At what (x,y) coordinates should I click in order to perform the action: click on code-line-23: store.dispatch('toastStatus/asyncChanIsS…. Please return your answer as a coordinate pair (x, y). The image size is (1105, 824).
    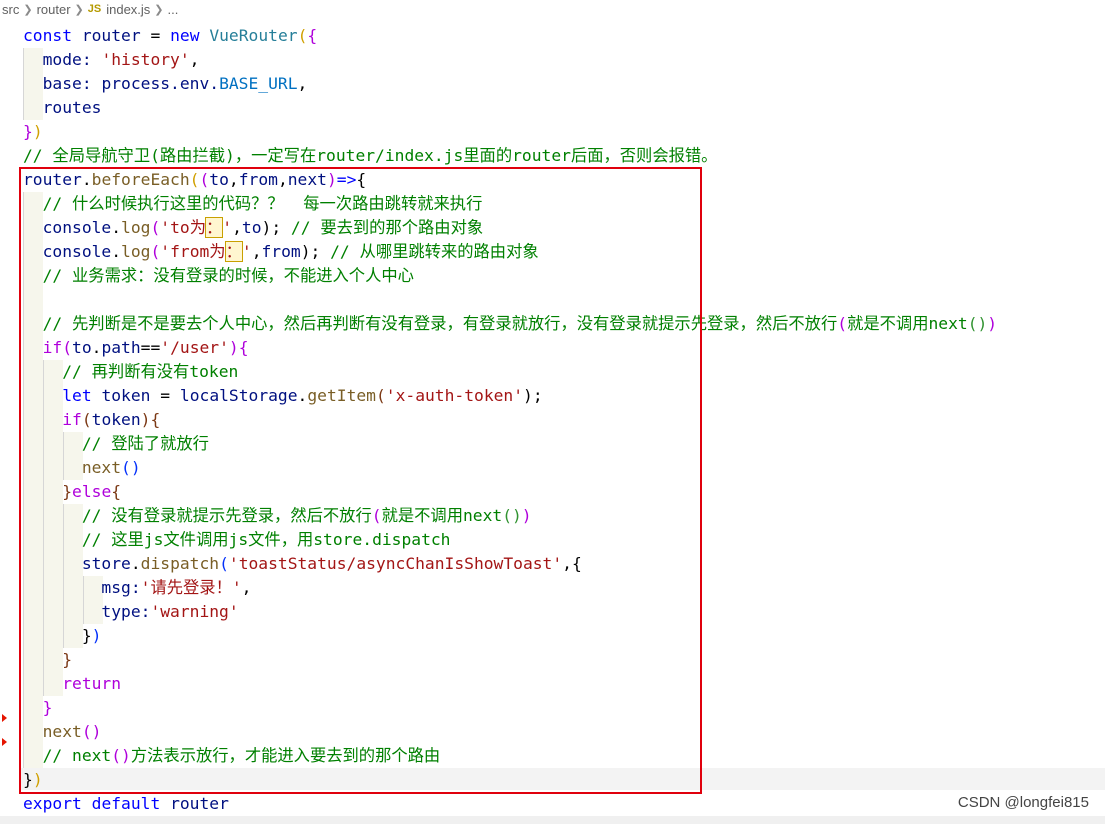
    Looking at the image, I should click on (552, 564).